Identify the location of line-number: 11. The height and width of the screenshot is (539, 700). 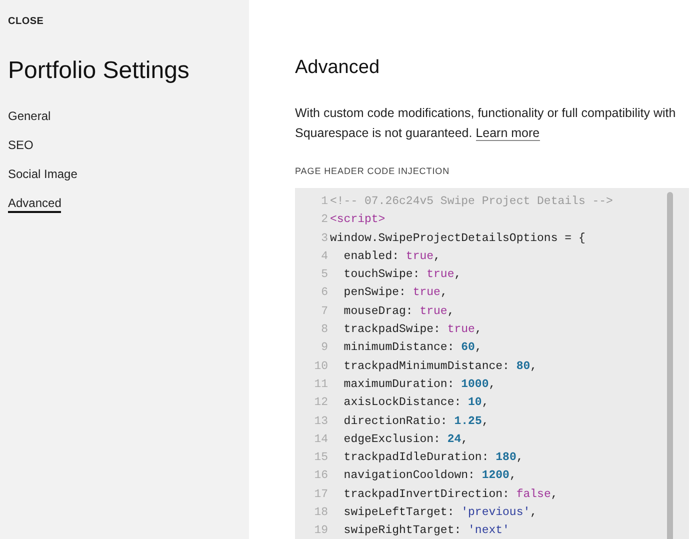
(321, 384).